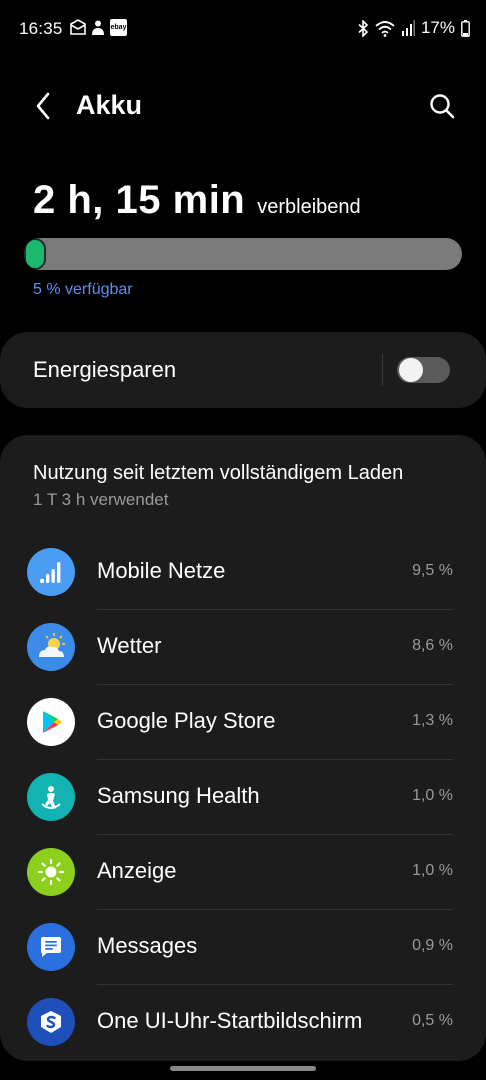  Describe the element at coordinates (432, 645) in the screenshot. I see `app-percent: 8,6 %` at that location.